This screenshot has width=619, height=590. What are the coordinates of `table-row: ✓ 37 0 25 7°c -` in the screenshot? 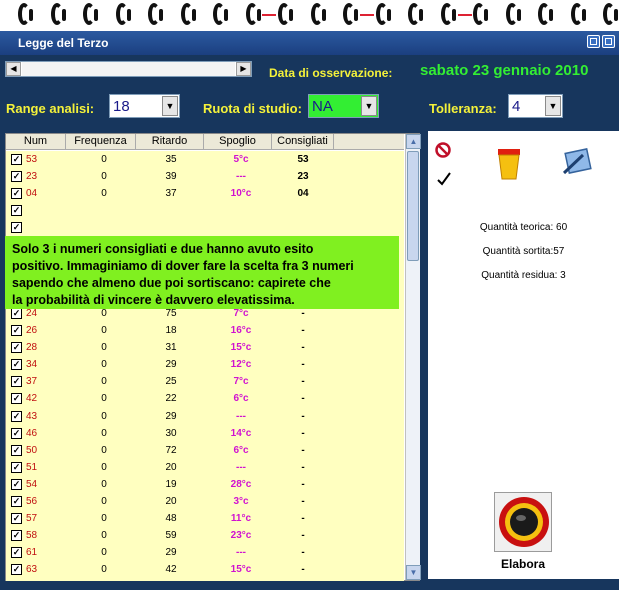 It's located at (205, 381).